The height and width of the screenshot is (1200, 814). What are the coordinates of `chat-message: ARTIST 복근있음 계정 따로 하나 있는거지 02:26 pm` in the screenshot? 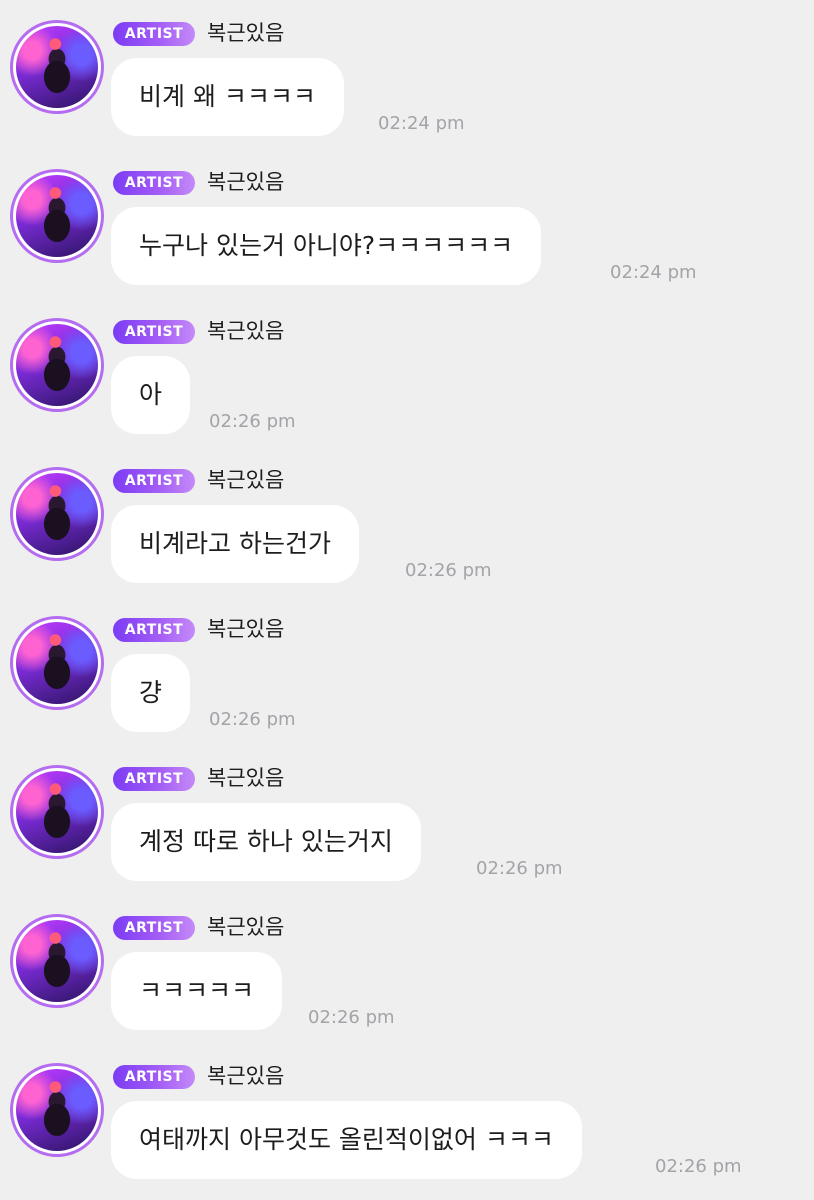 It's located at (407, 819).